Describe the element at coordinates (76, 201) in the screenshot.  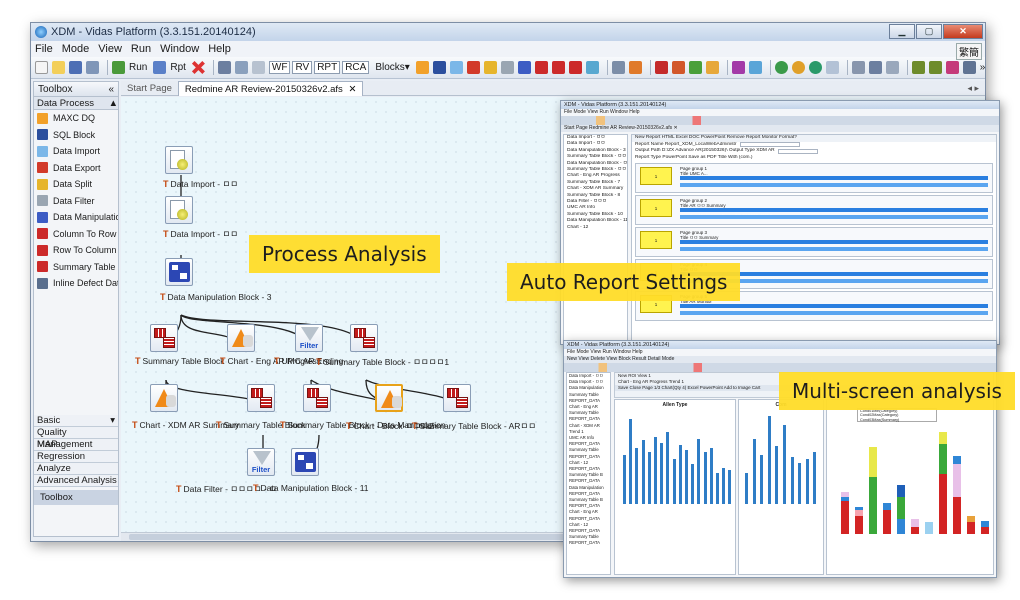
I see `toolbox-item: Data Filter` at that location.